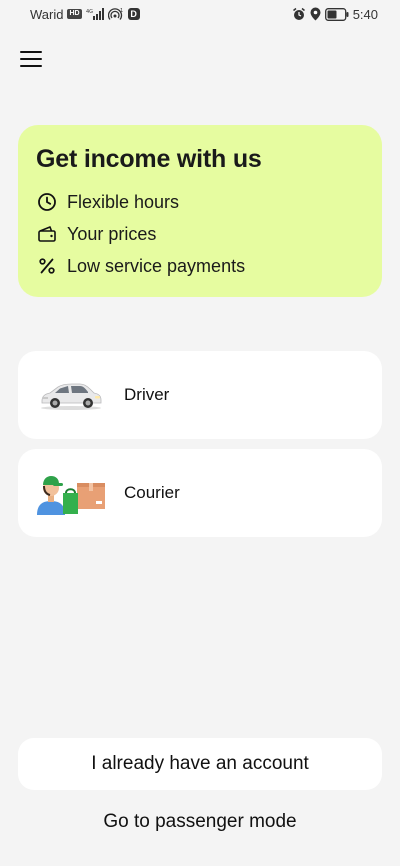  Describe the element at coordinates (152, 492) in the screenshot. I see `courier-label: Courier` at that location.